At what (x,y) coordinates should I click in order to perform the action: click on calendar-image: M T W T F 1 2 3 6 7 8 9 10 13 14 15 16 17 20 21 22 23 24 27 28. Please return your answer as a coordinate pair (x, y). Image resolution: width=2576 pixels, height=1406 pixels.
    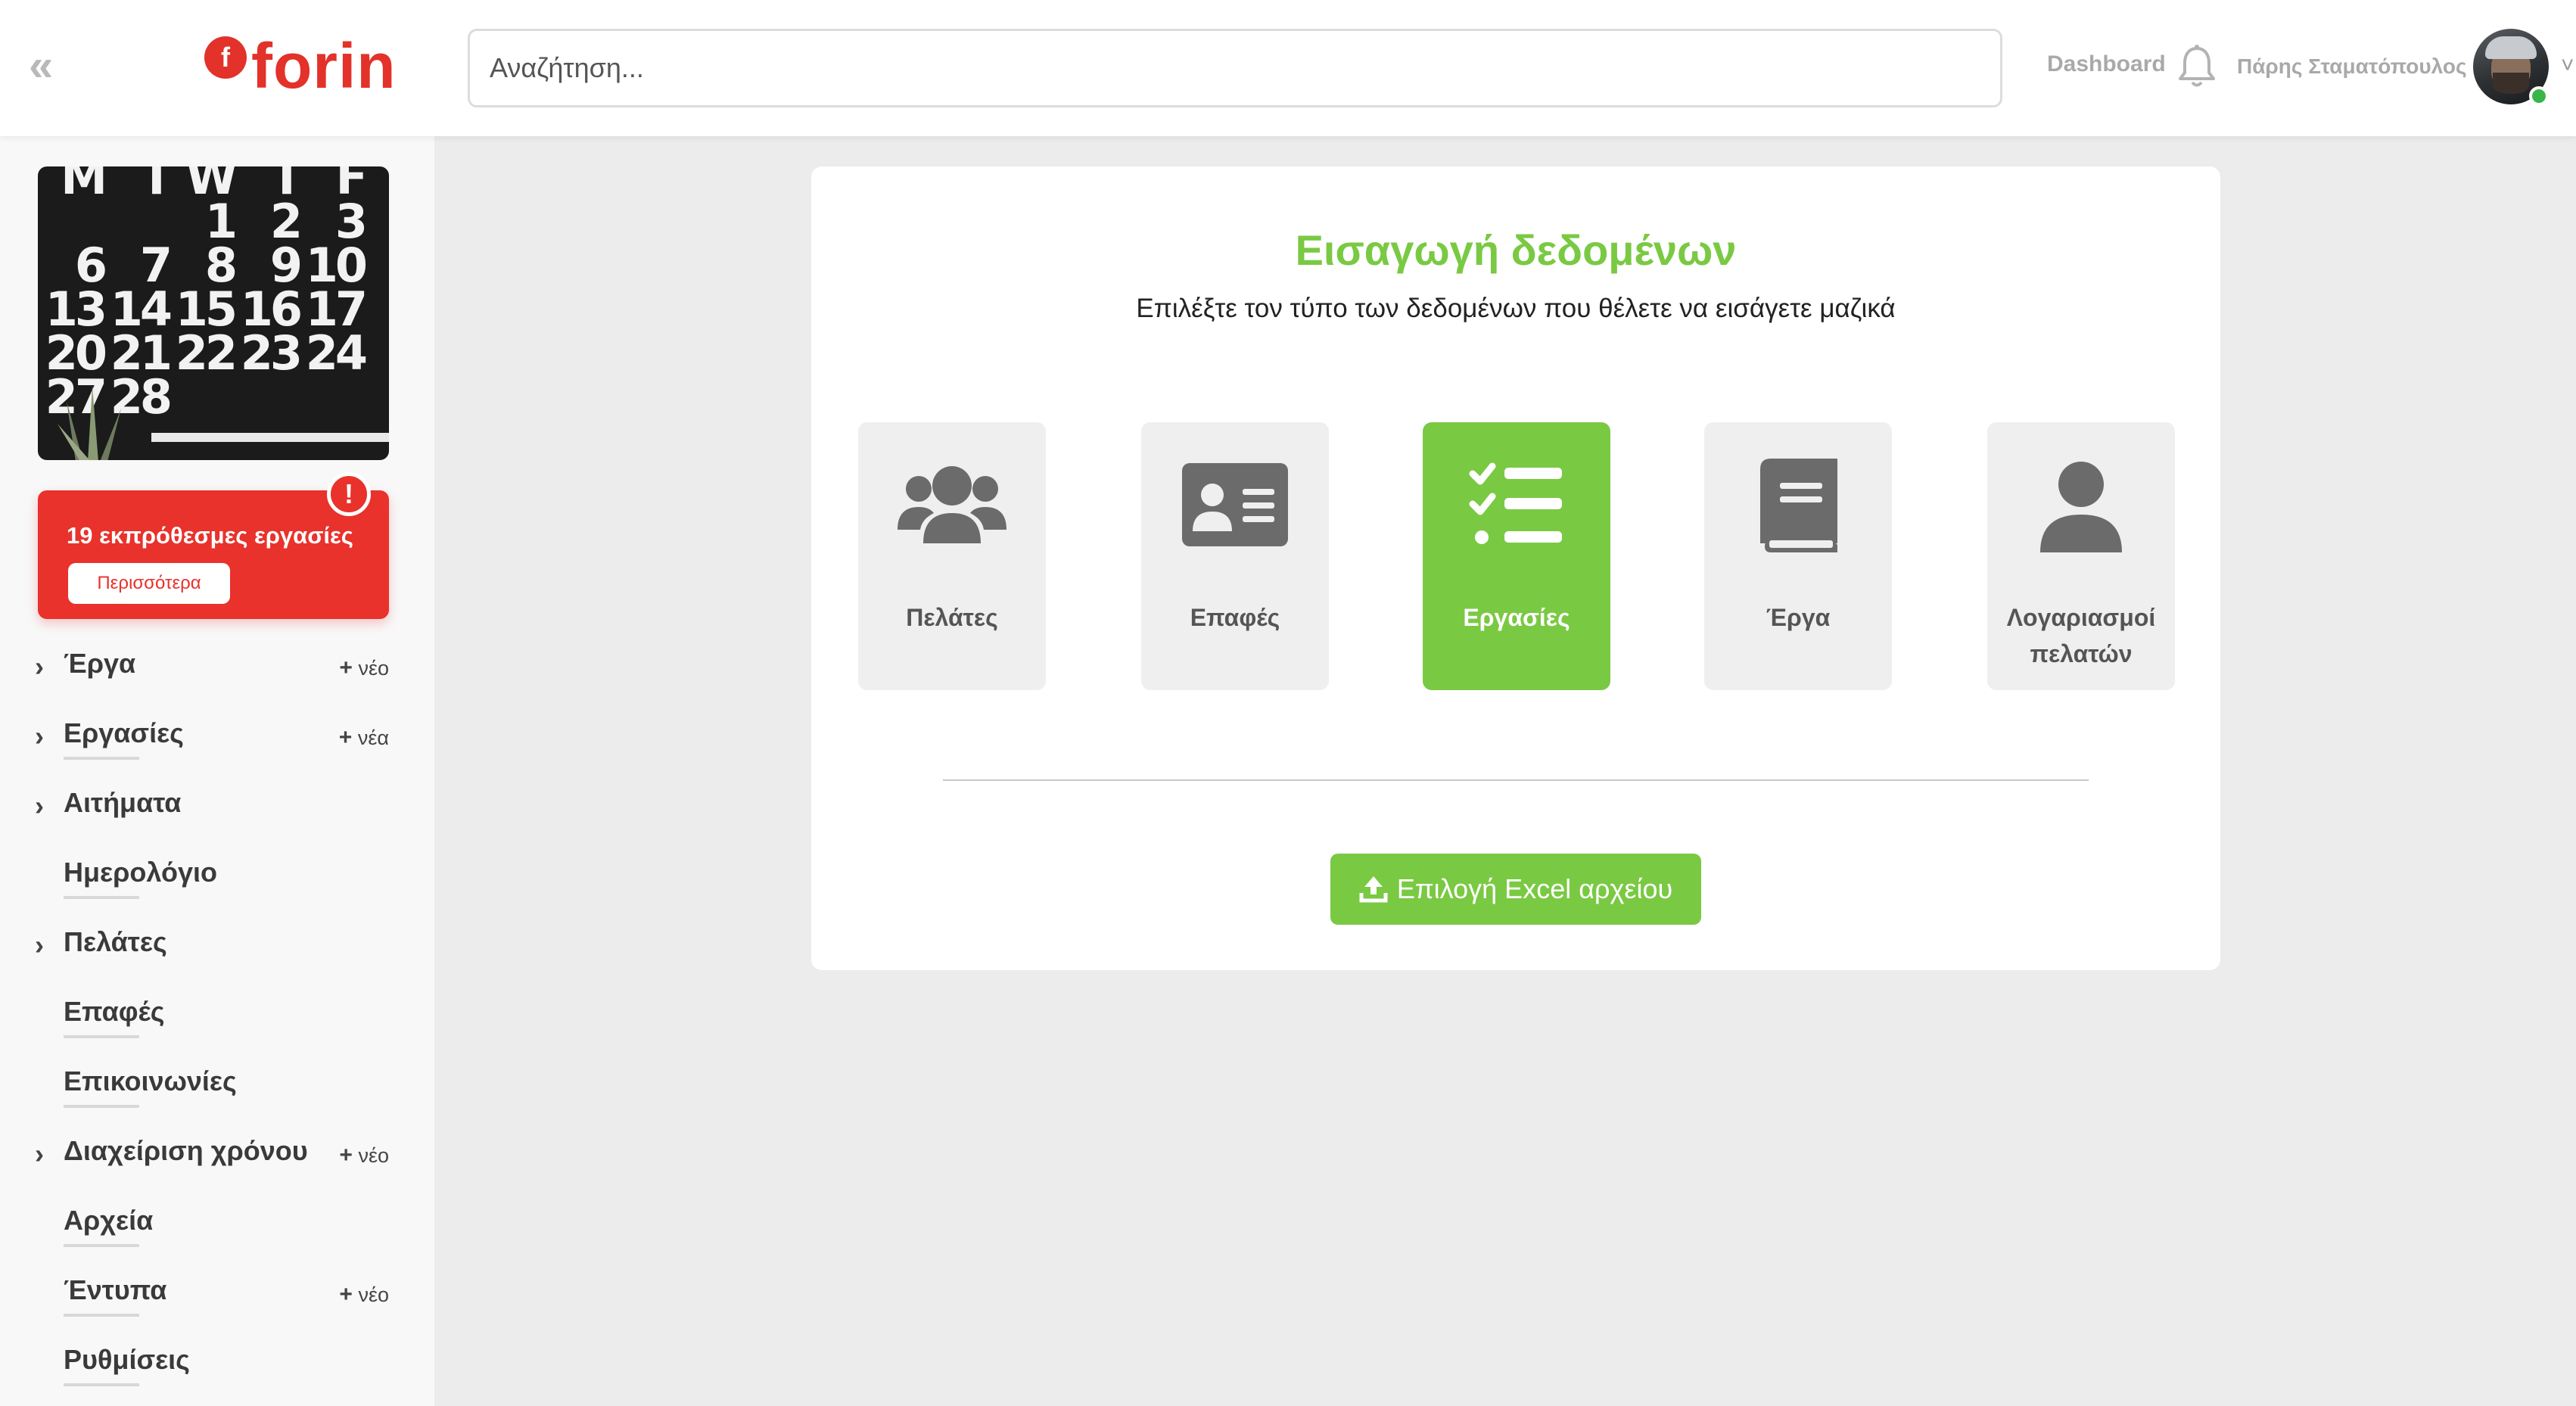
    Looking at the image, I should click on (213, 313).